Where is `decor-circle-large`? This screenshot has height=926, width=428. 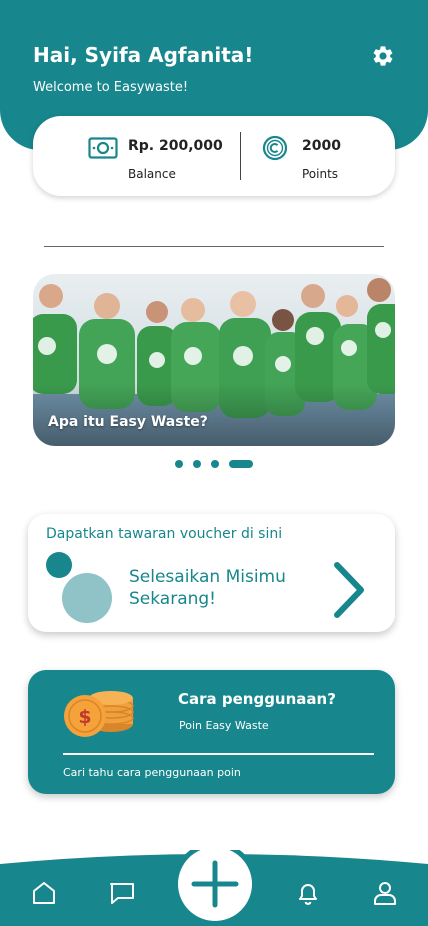 decor-circle-large is located at coordinates (87, 598).